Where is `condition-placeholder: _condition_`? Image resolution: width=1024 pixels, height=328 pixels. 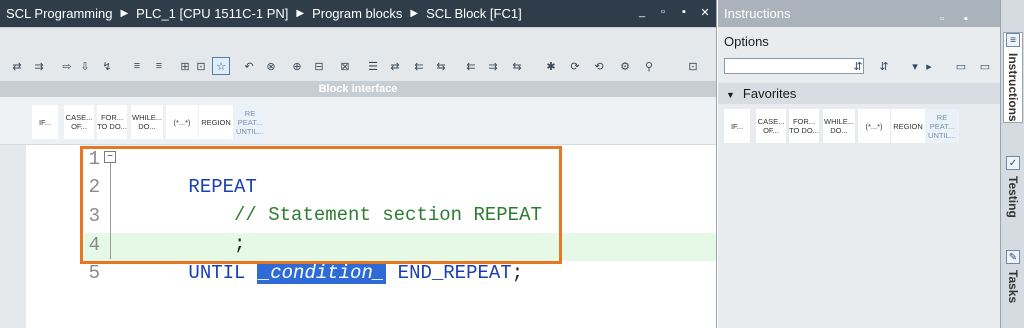 condition-placeholder: _condition_ is located at coordinates (321, 273).